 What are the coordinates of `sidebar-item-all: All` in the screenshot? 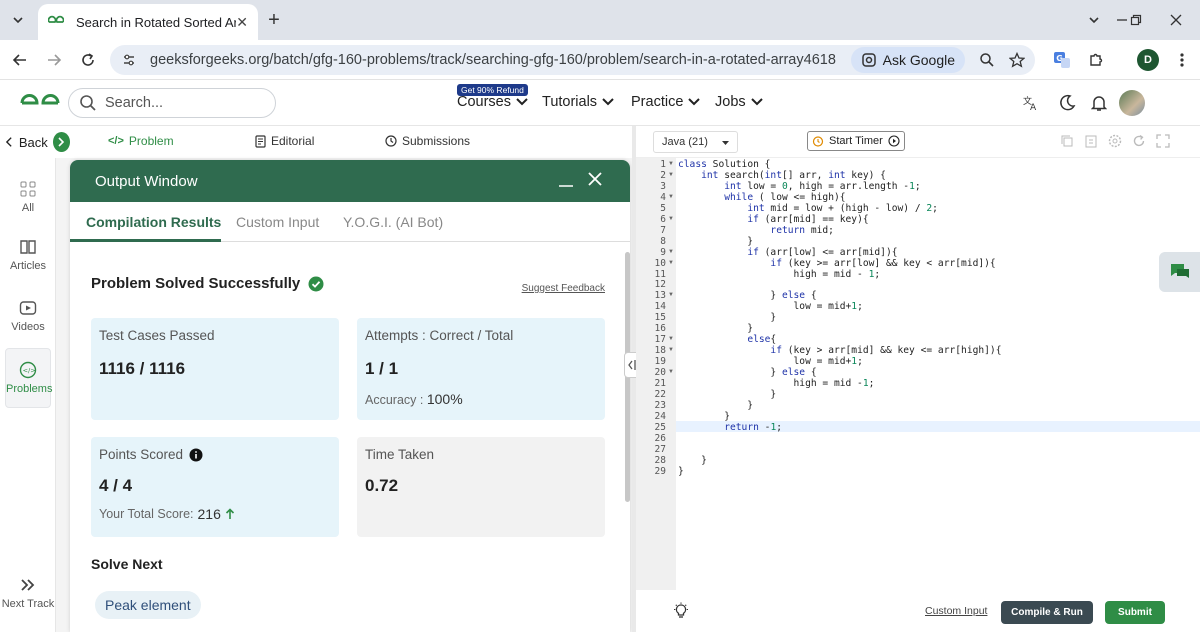 It's located at (28, 197).